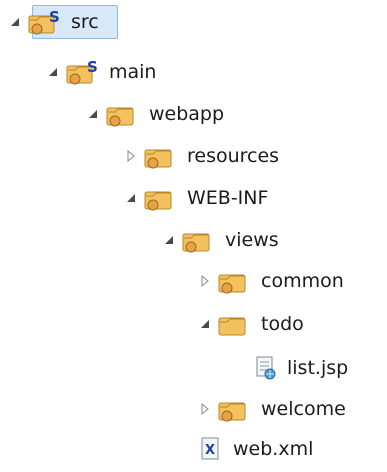 Image resolution: width=387 pixels, height=472 pixels. I want to click on tree-item-label: src, so click(85, 22).